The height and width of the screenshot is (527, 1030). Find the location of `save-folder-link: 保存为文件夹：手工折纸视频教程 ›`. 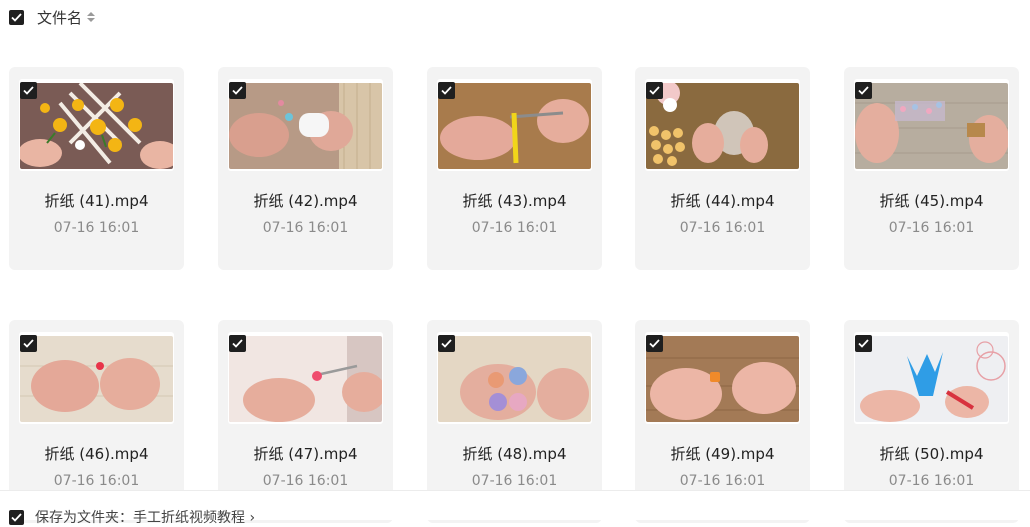

save-folder-link: 保存为文件夹：手工折纸视频教程 › is located at coordinates (145, 517).